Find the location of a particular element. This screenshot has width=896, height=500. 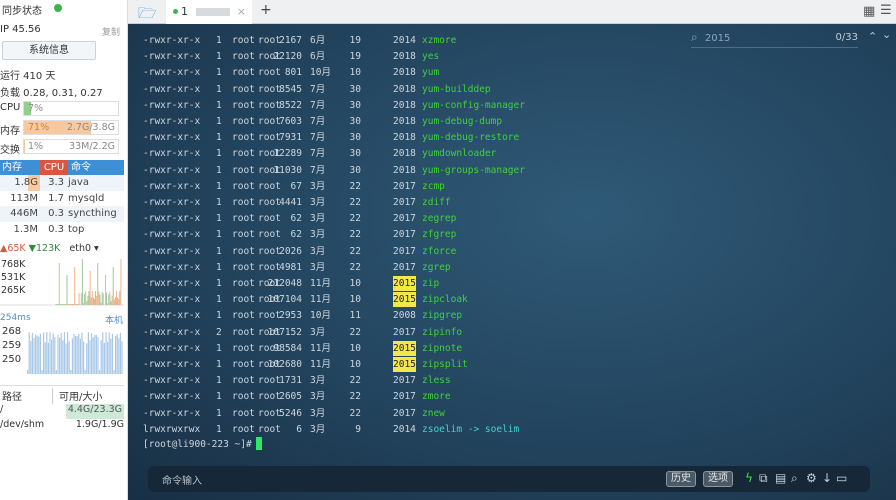

menu-icon: ☰ is located at coordinates (886, 10).